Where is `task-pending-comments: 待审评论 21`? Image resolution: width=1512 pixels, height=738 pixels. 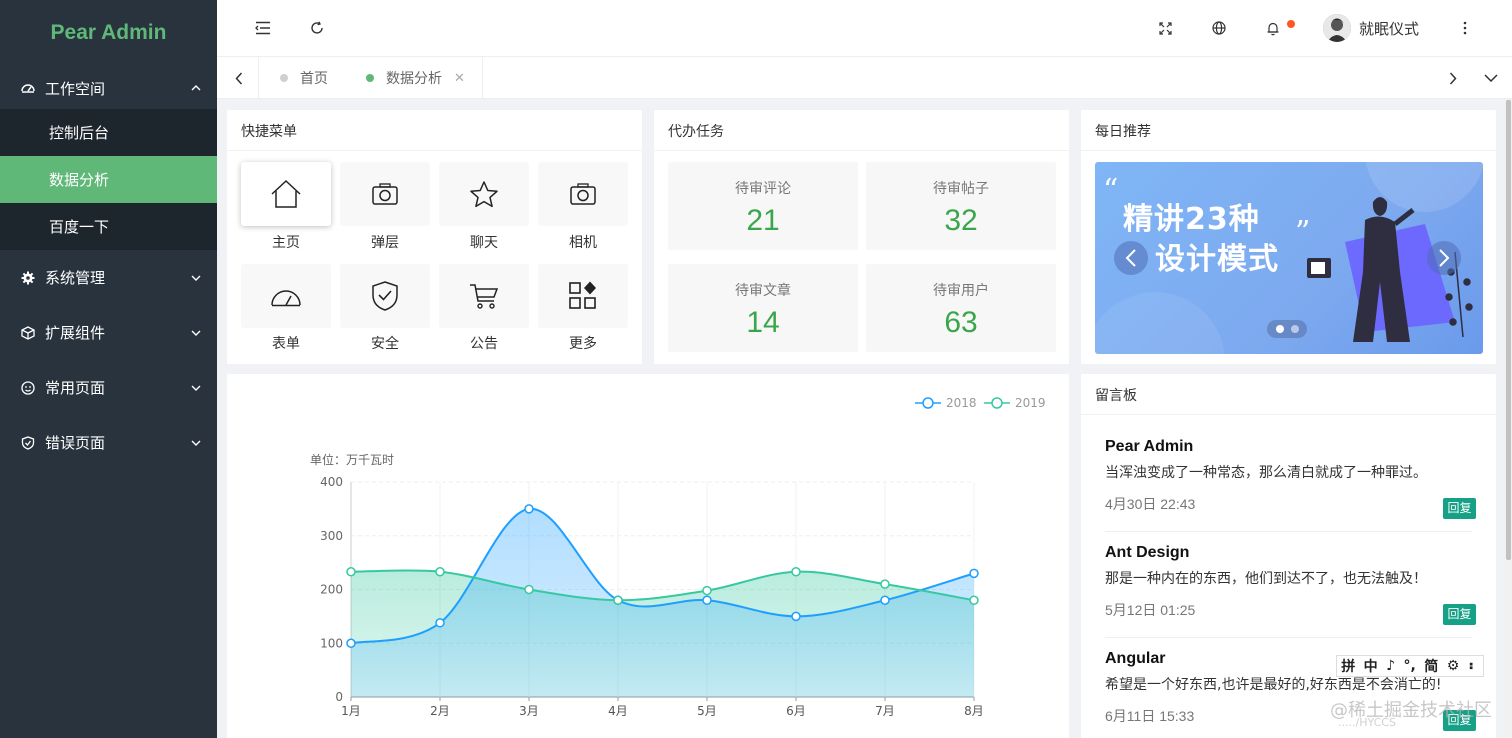
task-pending-comments: 待审评论 21 is located at coordinates (763, 206).